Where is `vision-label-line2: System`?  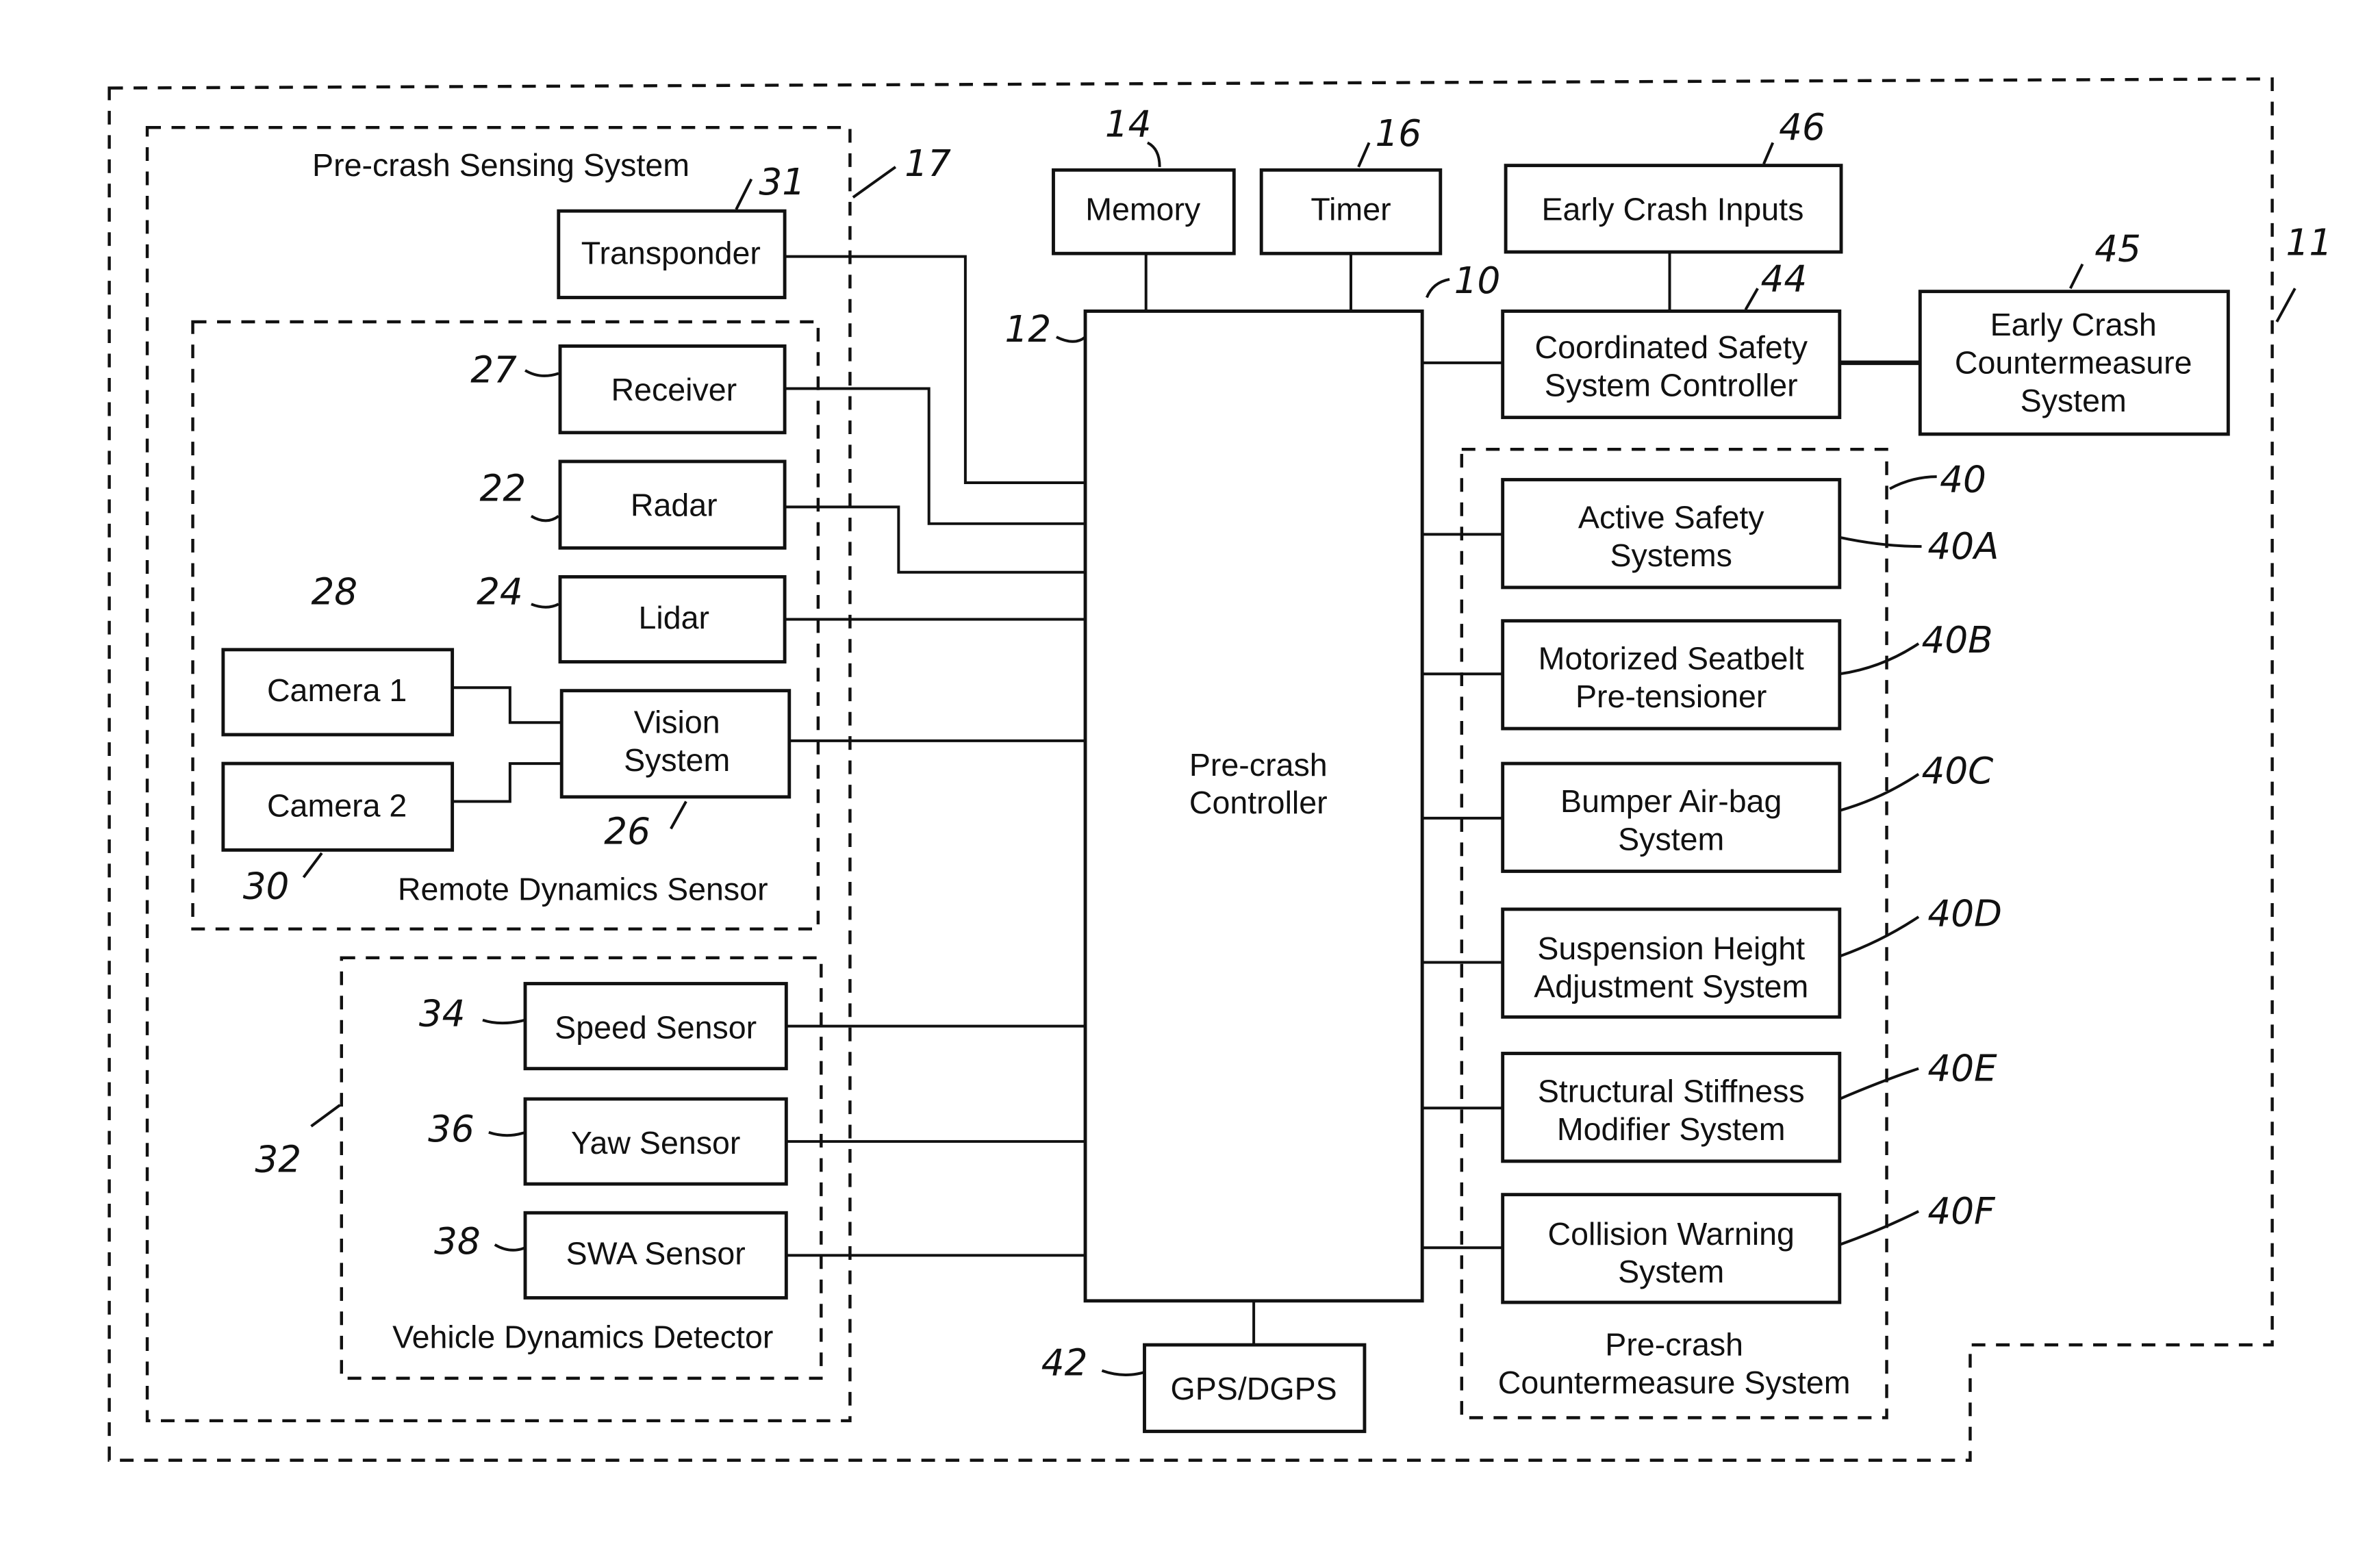 vision-label-line2: System is located at coordinates (677, 760).